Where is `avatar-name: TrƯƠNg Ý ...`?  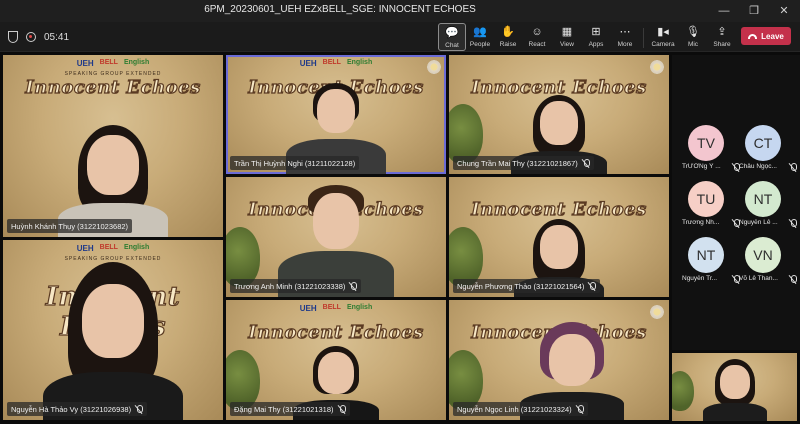
avatar-name: TrƯƠNg Ý ... is located at coordinates (701, 166).